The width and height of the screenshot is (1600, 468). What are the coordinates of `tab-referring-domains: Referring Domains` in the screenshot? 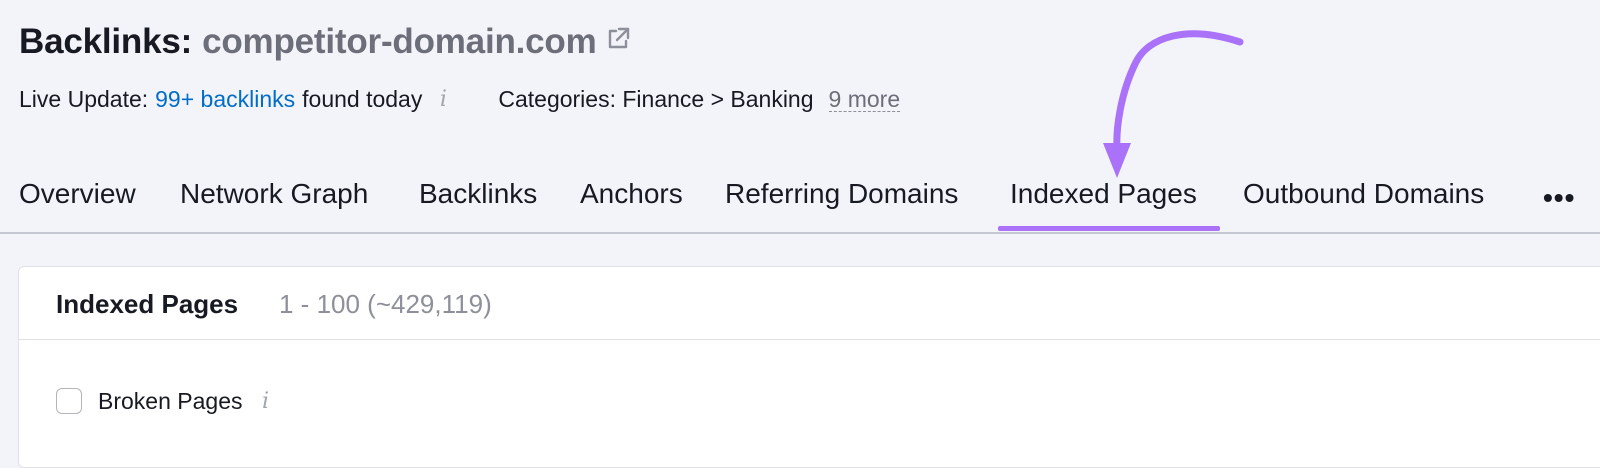 It's located at (841, 194).